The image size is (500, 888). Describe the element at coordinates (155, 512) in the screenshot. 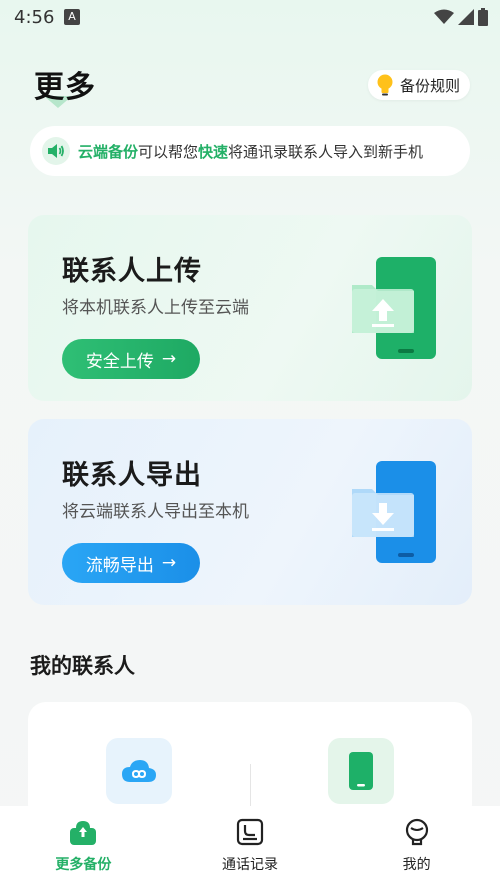

I see `export-card-subtitle: 将云端联系人导出至本机` at that location.